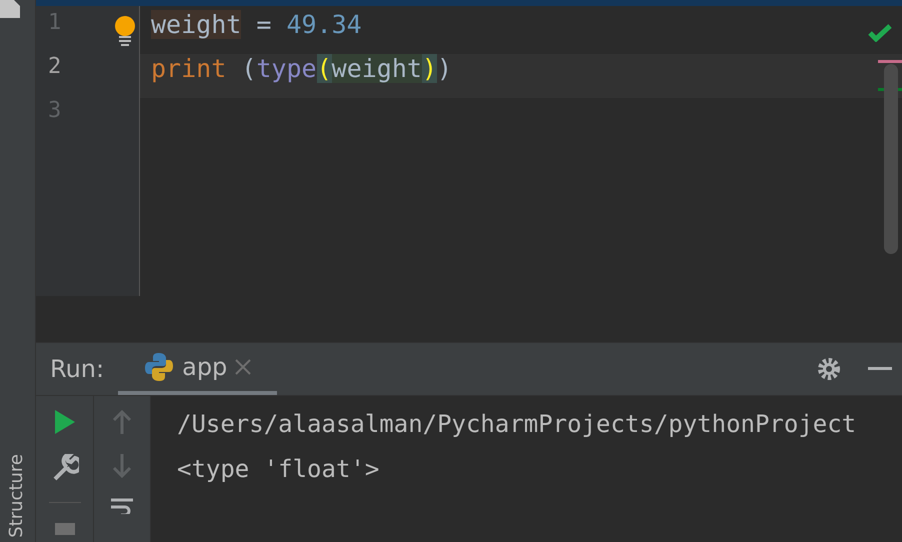 This screenshot has height=542, width=902. I want to click on code-line: weight = 49.34, so click(256, 25).